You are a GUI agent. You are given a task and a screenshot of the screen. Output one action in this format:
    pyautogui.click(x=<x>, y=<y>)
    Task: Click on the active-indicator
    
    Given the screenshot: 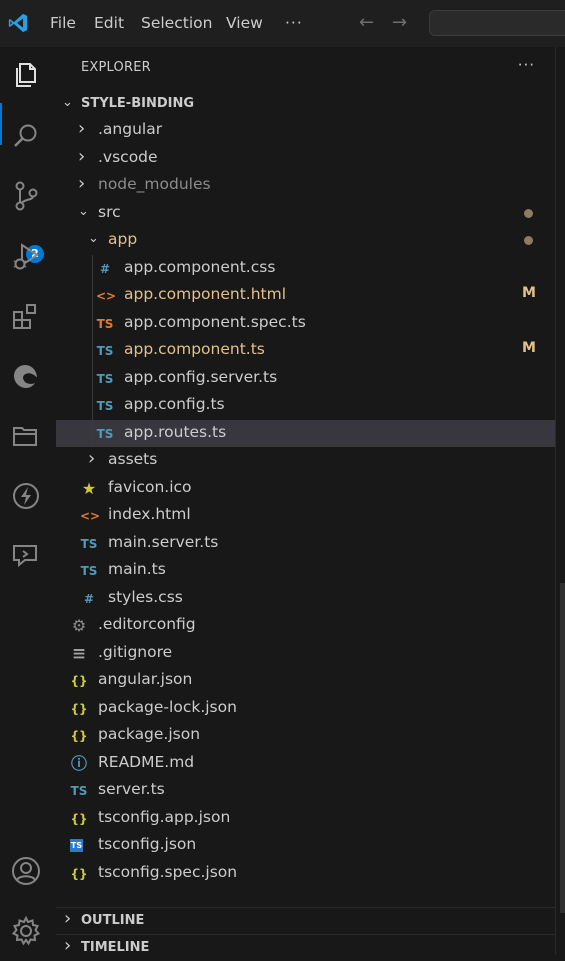 What is the action you would take?
    pyautogui.click(x=1, y=124)
    